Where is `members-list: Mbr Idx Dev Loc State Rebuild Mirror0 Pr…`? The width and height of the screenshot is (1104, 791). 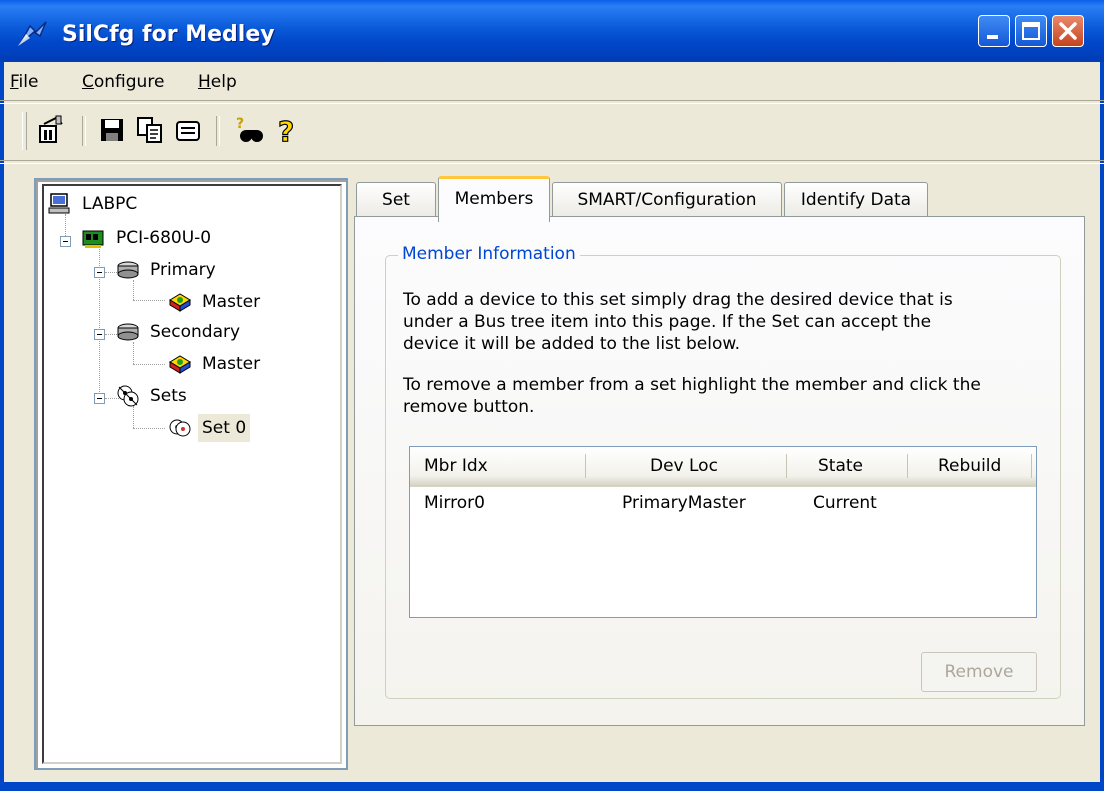 members-list: Mbr Idx Dev Loc State Rebuild Mirror0 Pr… is located at coordinates (723, 532).